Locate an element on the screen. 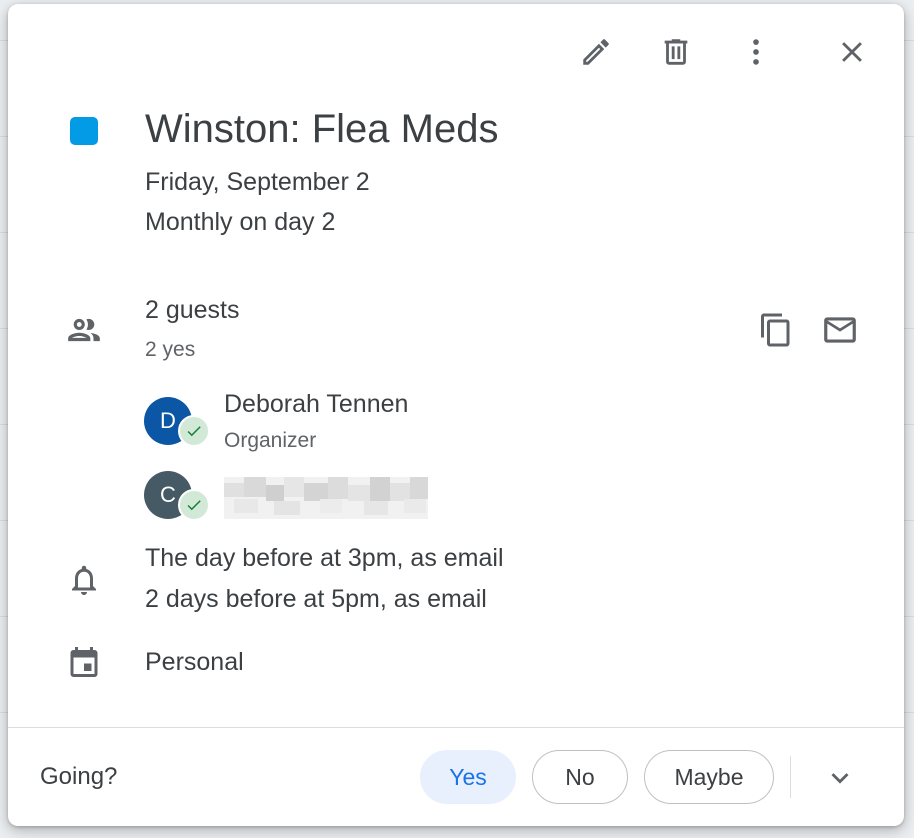  guest-summary: 2 yes is located at coordinates (170, 349).